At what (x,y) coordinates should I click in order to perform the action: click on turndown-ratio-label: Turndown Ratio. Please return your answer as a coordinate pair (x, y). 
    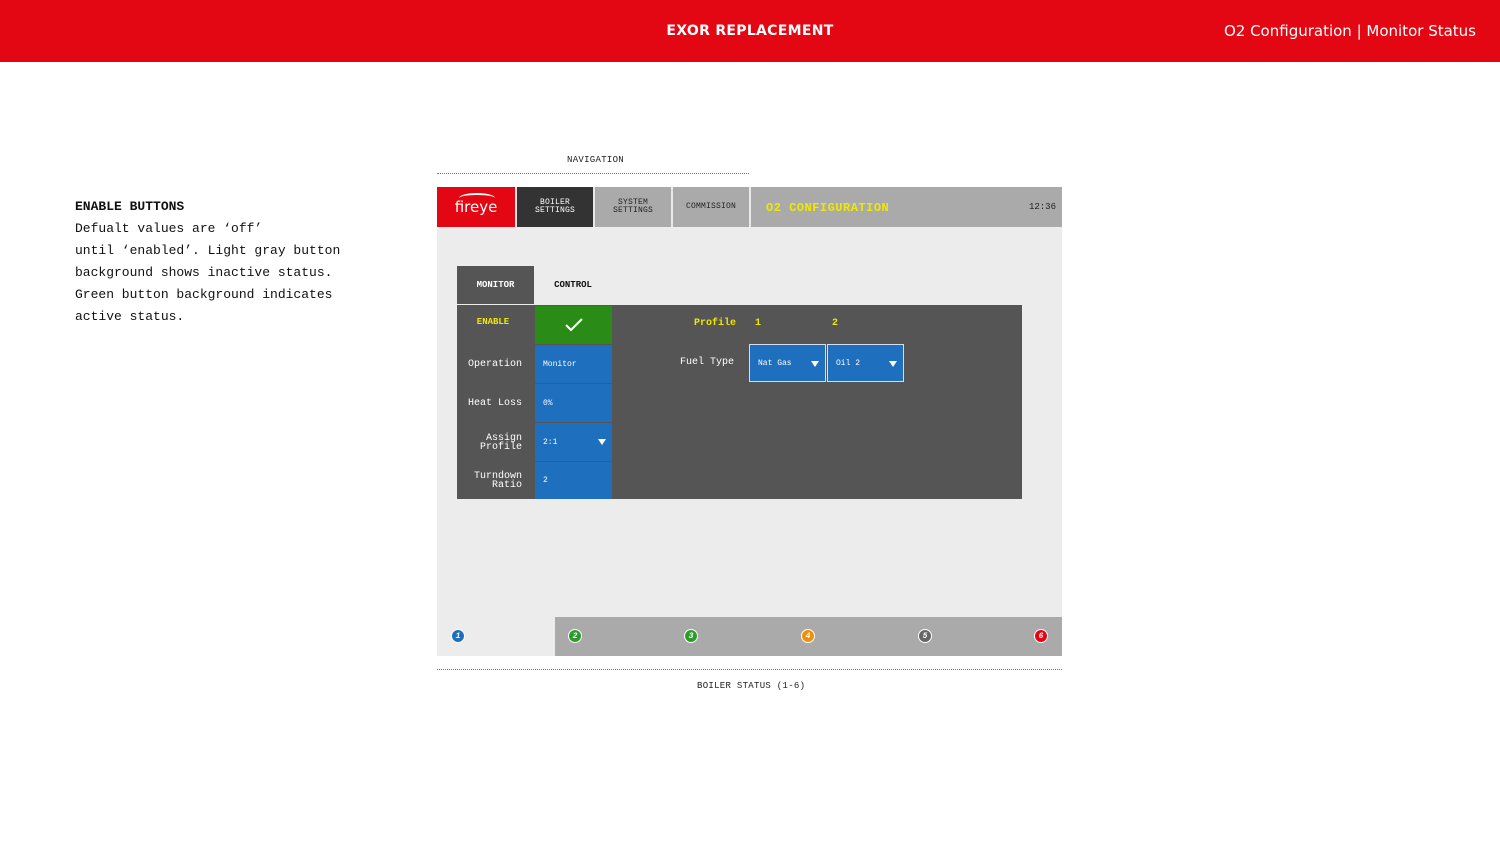
    Looking at the image, I should click on (487, 481).